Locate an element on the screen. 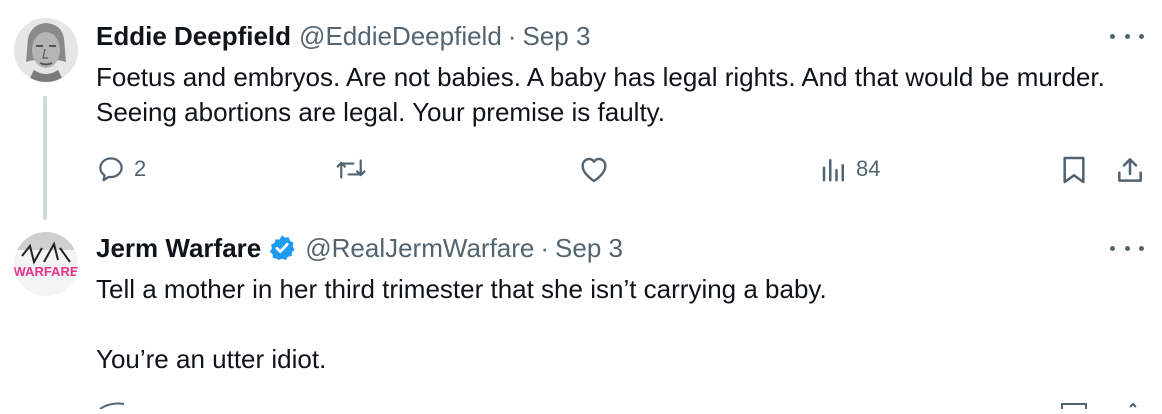 The height and width of the screenshot is (414, 1162). next-actions-peek is located at coordinates (581, 403).